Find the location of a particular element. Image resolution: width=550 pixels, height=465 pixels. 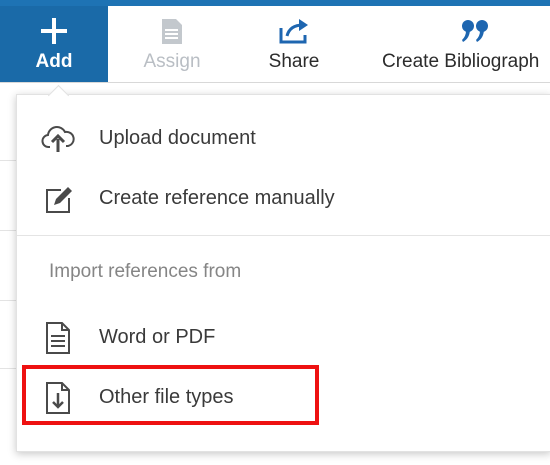

import-section-heading: Import references from is located at coordinates (145, 271).